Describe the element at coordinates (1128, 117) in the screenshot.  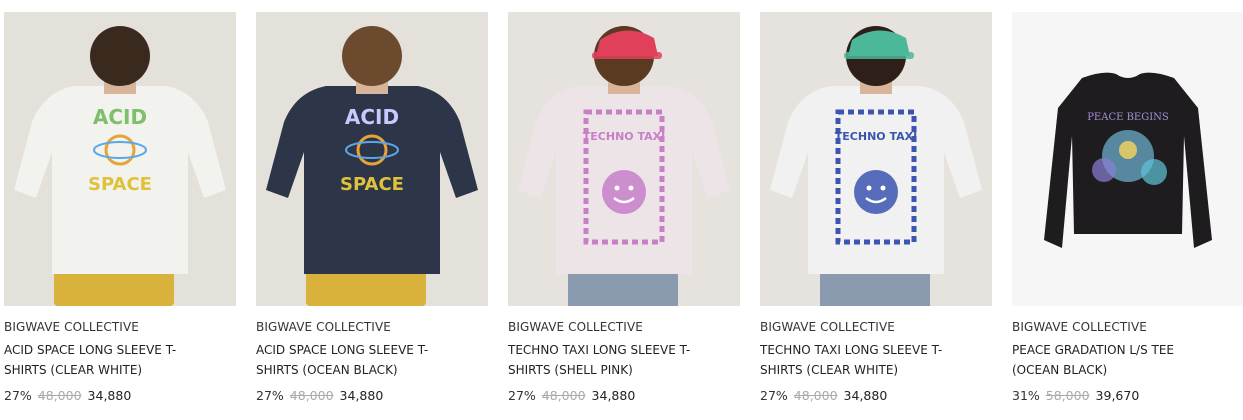
I see `svg-text: PEACE BEGINS` at that location.